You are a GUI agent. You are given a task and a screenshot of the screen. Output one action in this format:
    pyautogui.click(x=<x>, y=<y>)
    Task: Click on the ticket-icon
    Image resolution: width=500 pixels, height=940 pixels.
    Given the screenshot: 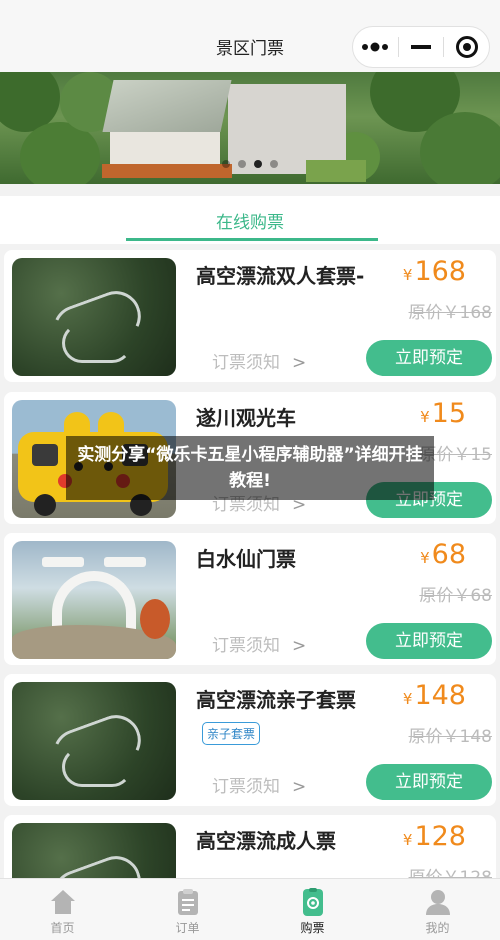 What is the action you would take?
    pyautogui.click(x=313, y=902)
    